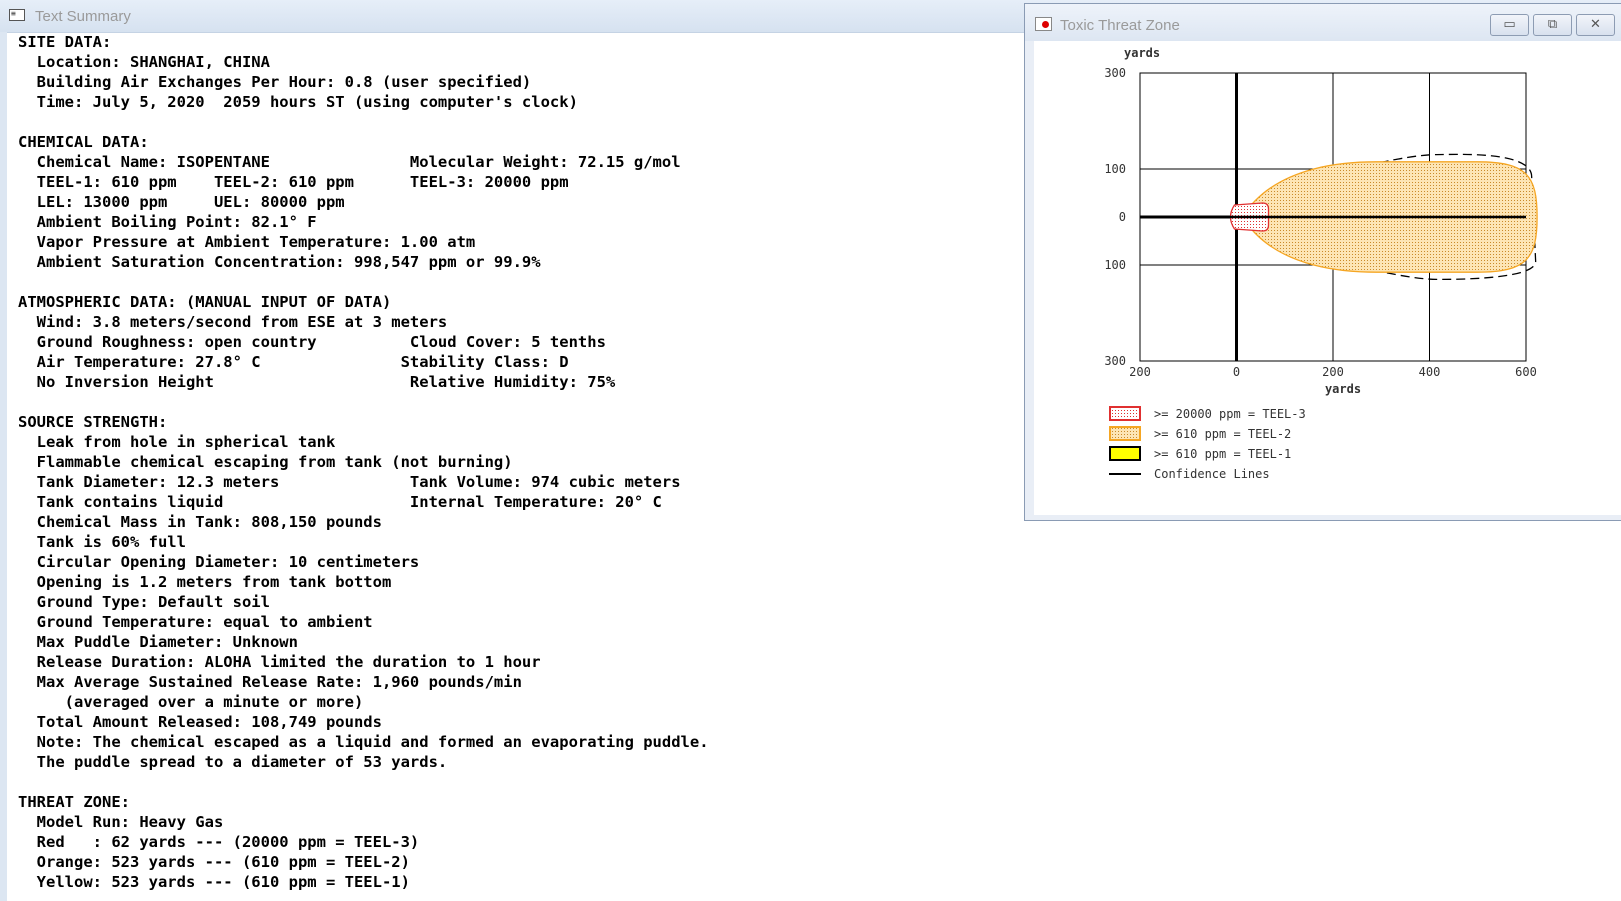  What do you see at coordinates (1595, 25) in the screenshot?
I see `close-button: ✕` at bounding box center [1595, 25].